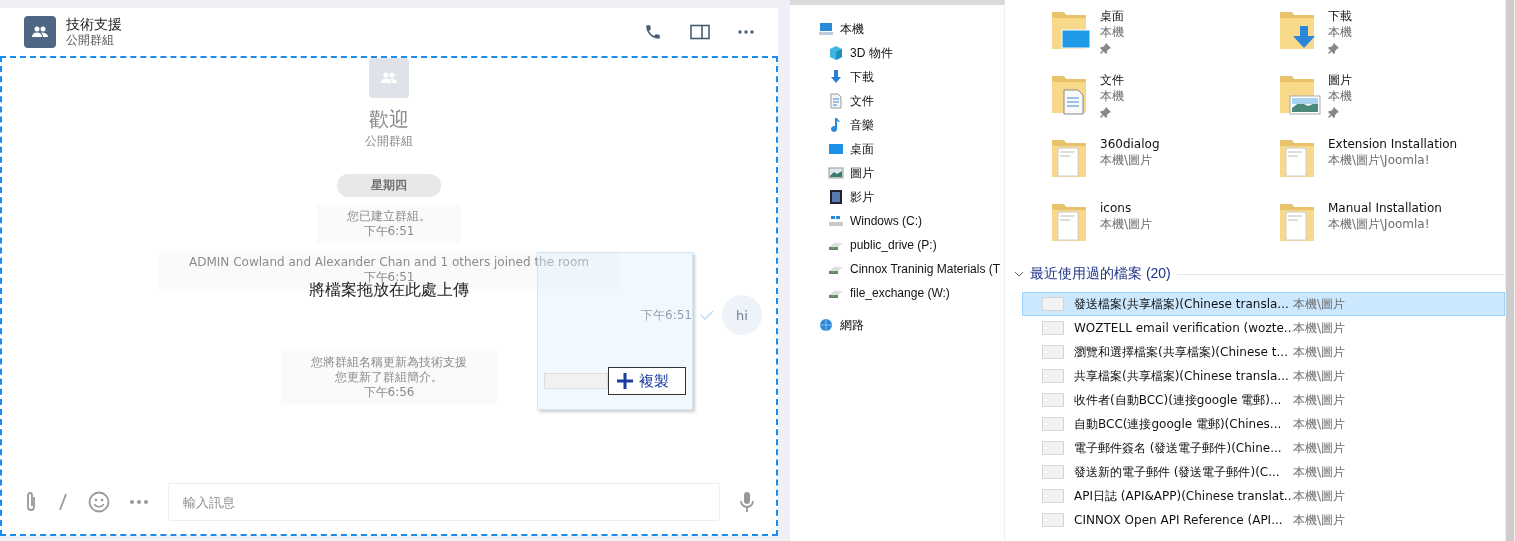 Image resolution: width=1515 pixels, height=541 pixels. What do you see at coordinates (826, 29) in the screenshot?
I see `computer-icon` at bounding box center [826, 29].